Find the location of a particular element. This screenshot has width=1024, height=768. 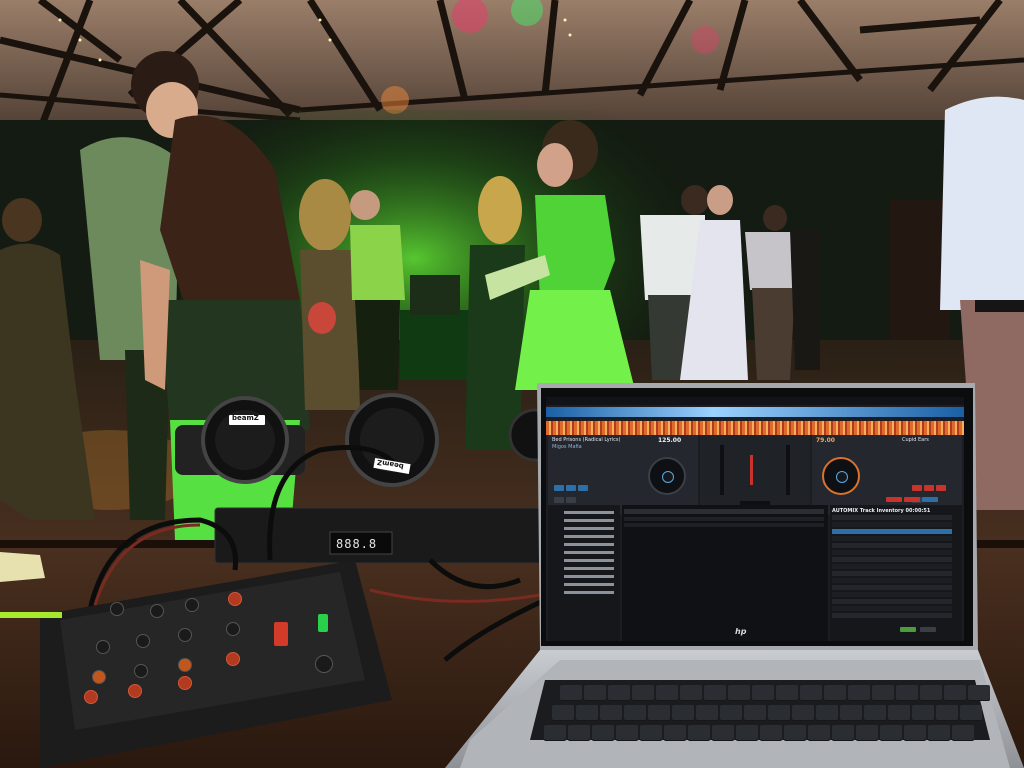

automix-play-button is located at coordinates (908, 629).